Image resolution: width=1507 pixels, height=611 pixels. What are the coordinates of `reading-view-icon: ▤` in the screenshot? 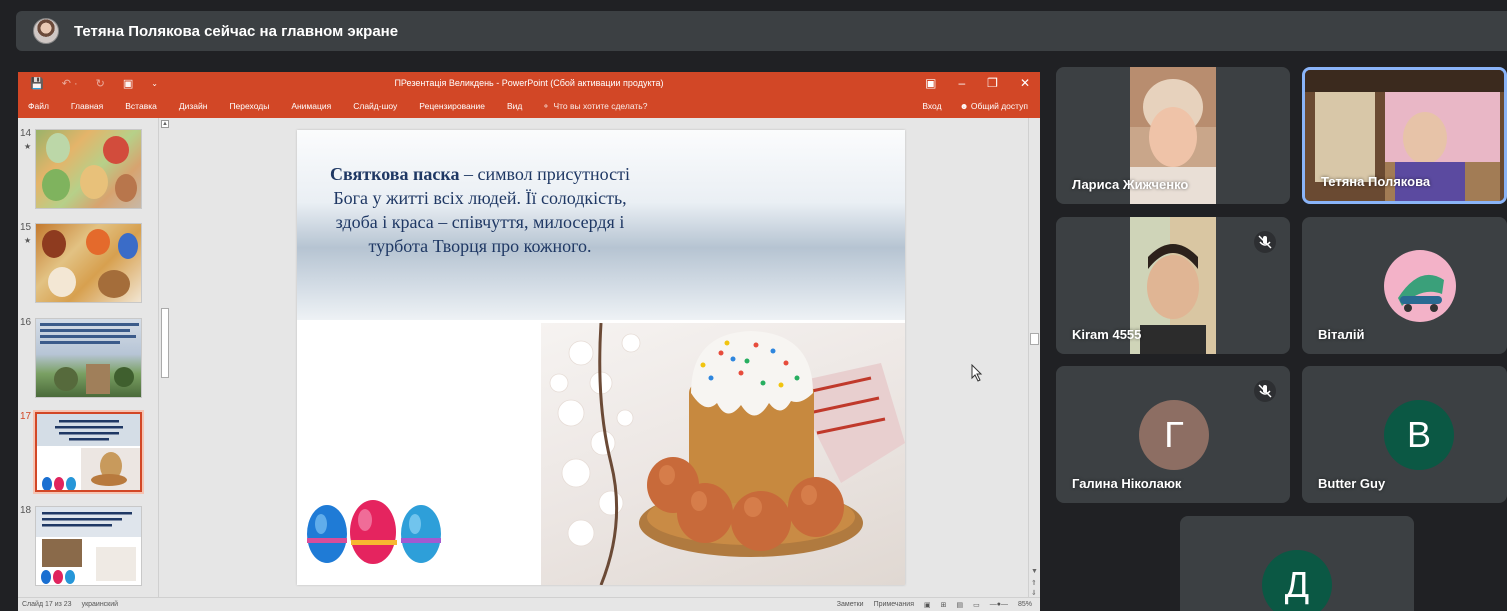 It's located at (960, 605).